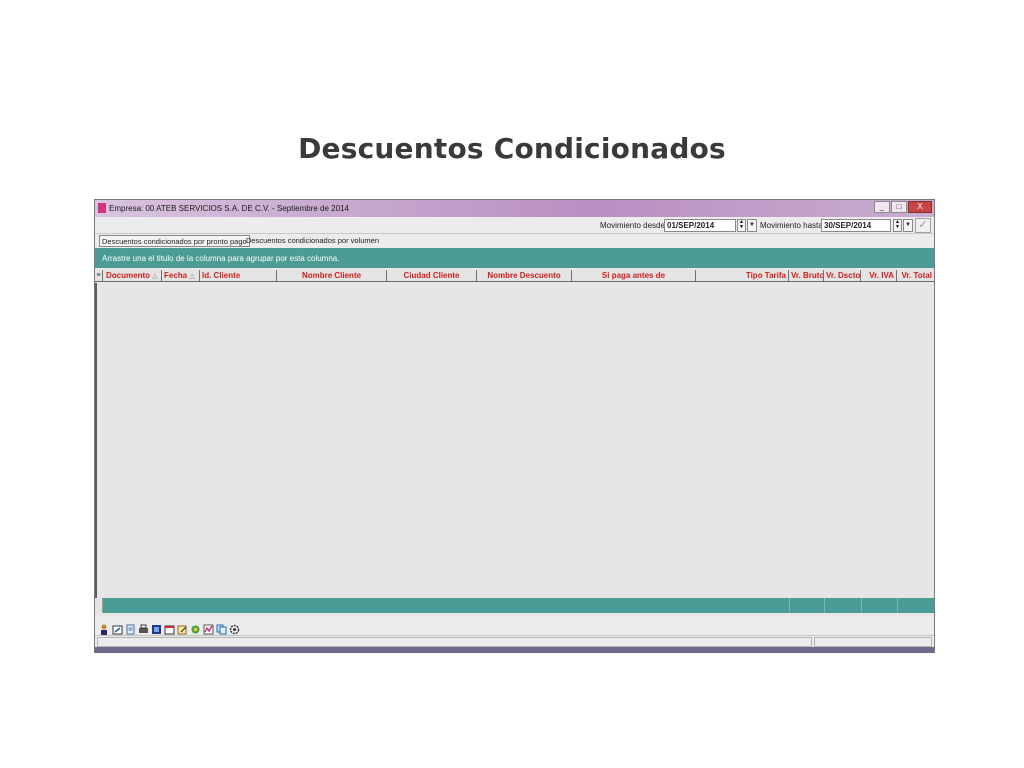 The width and height of the screenshot is (1024, 768). I want to click on desde-dropdown-button: ▼, so click(752, 225).